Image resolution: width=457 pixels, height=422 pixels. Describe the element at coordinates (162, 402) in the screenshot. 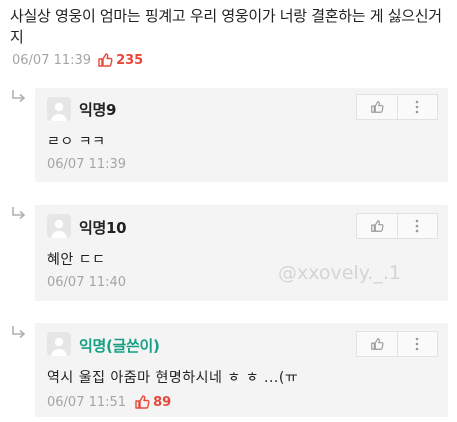

I see `comment-likes-value: 89` at that location.